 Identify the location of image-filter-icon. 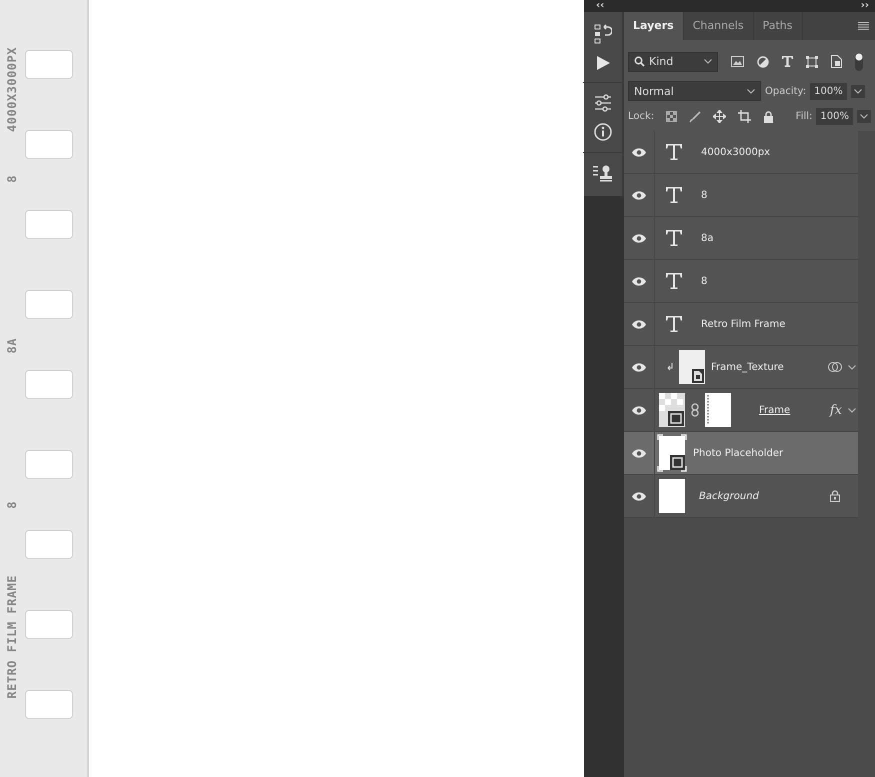
(737, 61).